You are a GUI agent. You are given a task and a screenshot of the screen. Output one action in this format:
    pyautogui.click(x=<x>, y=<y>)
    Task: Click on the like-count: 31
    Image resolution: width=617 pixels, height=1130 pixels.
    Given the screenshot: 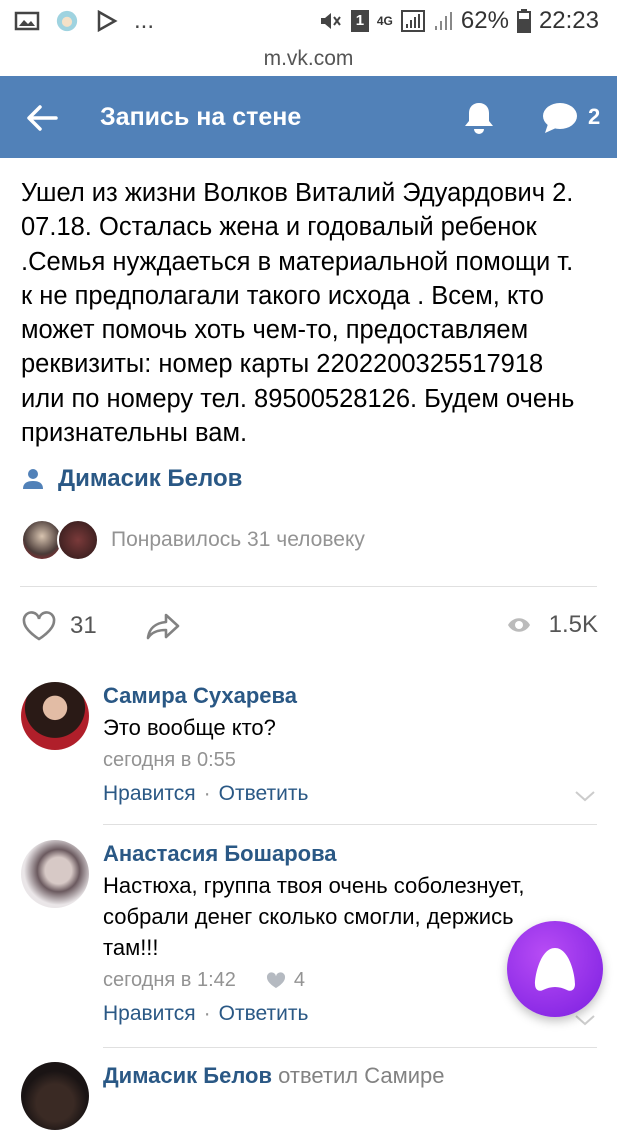 What is the action you would take?
    pyautogui.click(x=83, y=625)
    